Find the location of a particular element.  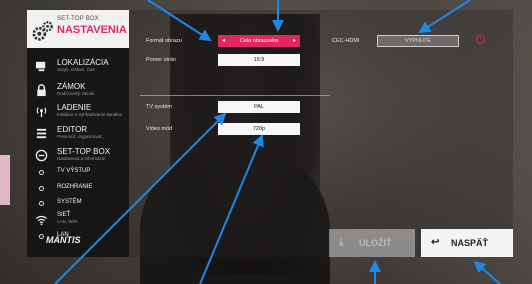

monitor-icon is located at coordinates (40, 66).